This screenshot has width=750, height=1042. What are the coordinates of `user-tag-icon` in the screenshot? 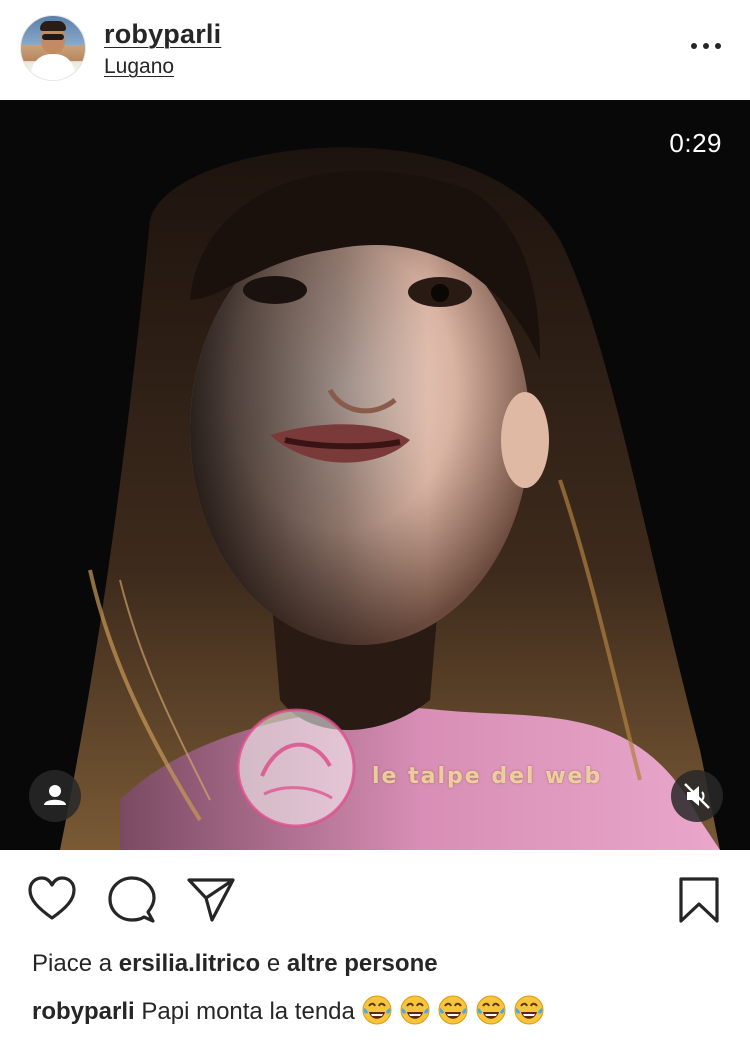 It's located at (55, 796).